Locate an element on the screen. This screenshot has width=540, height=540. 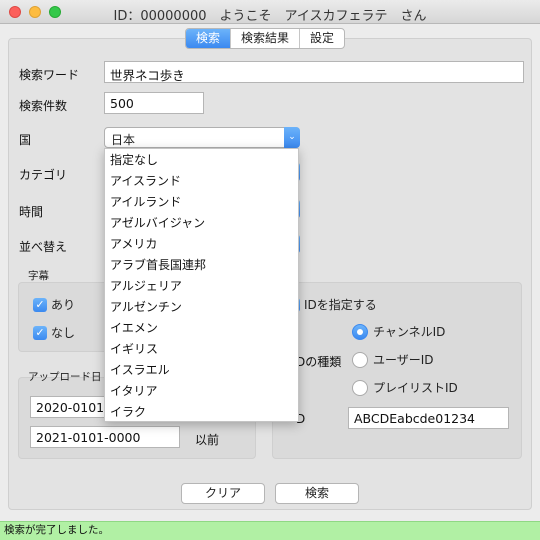
title-bar: ID：00000000 ようこそ アイスカフェラテ さん is located at coordinates (270, 12).